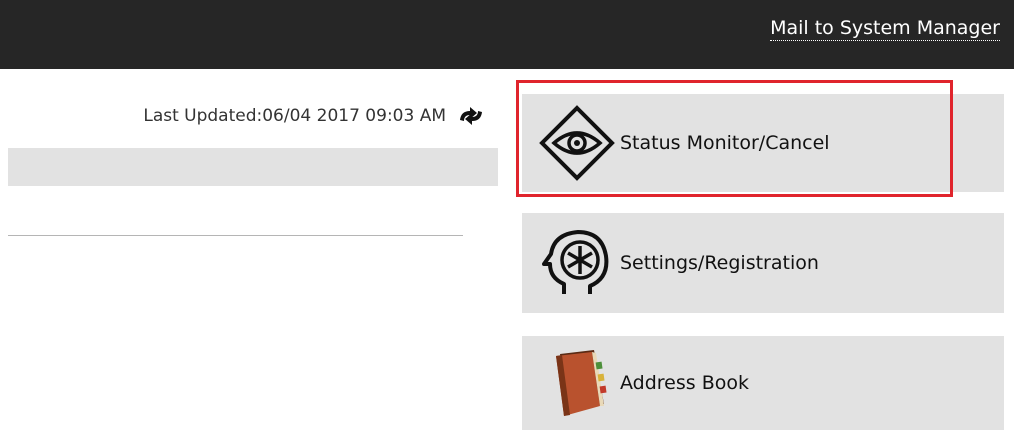 The height and width of the screenshot is (430, 1014). Describe the element at coordinates (577, 263) in the screenshot. I see `settings-head-icon` at that location.